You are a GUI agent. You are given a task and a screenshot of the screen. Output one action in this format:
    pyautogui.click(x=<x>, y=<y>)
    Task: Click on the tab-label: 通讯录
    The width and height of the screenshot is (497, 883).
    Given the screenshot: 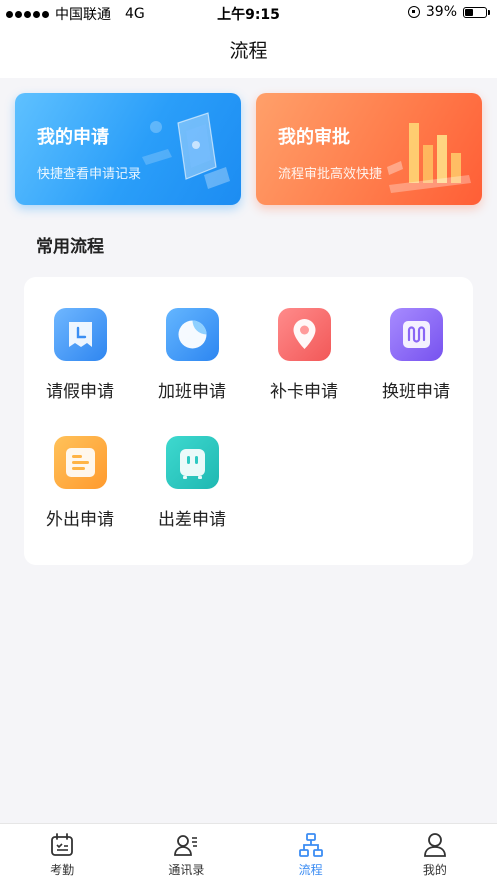 What is the action you would take?
    pyautogui.click(x=186, y=870)
    